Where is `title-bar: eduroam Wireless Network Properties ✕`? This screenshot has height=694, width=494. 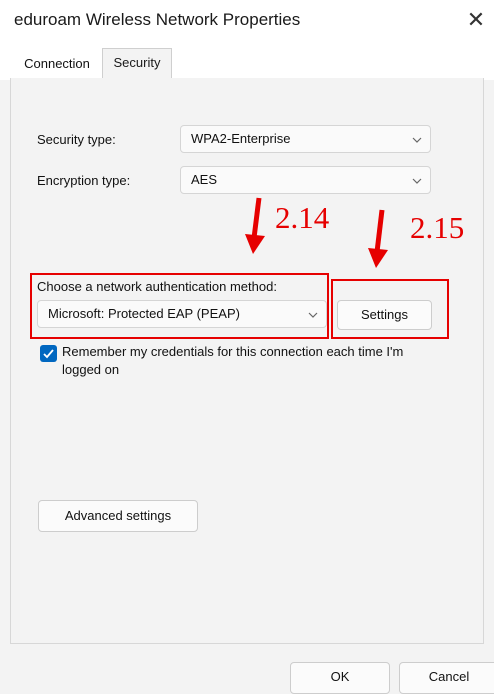
title-bar: eduroam Wireless Network Properties ✕ is located at coordinates (247, 21).